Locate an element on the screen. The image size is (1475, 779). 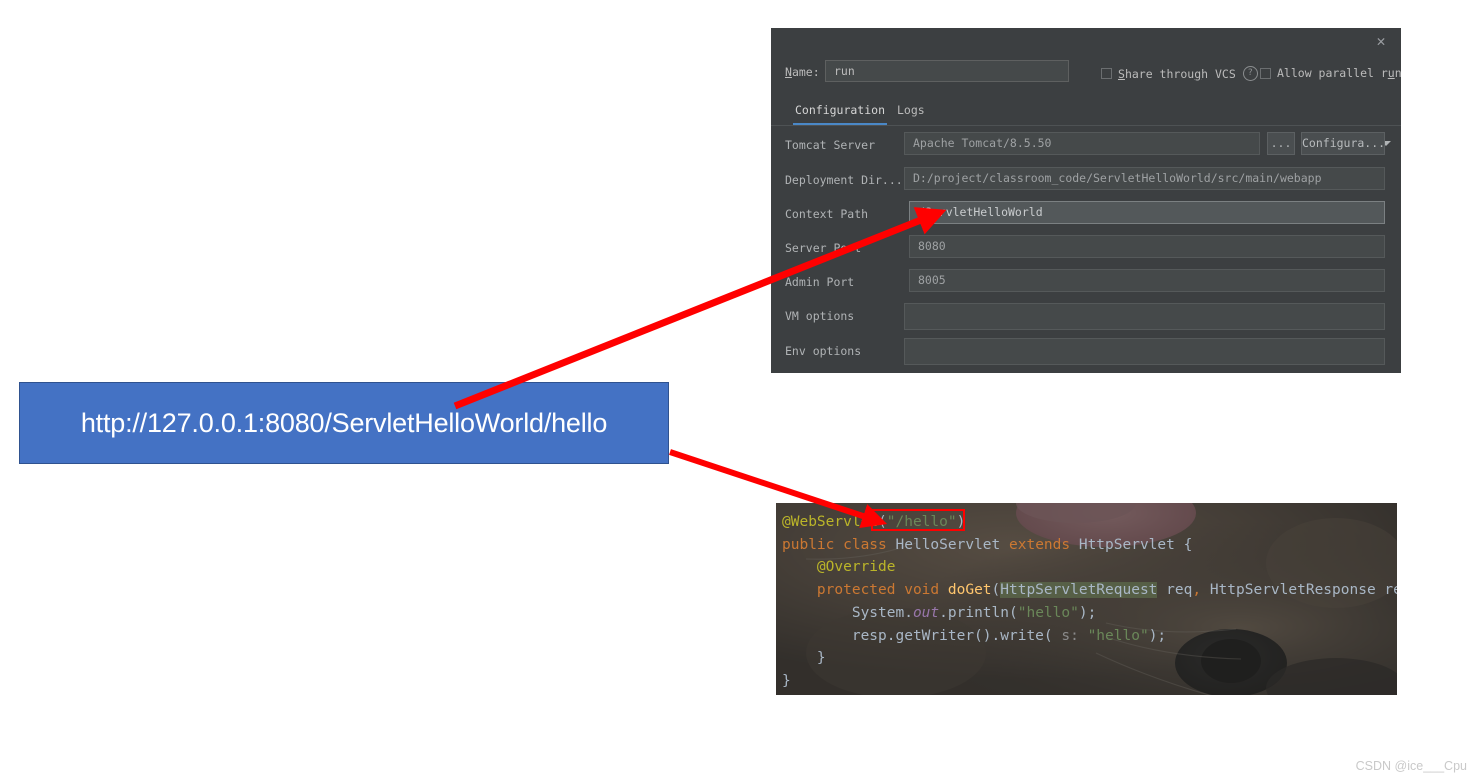
dialog-tabs: Configuration Logs is located at coordinates (1086, 111).